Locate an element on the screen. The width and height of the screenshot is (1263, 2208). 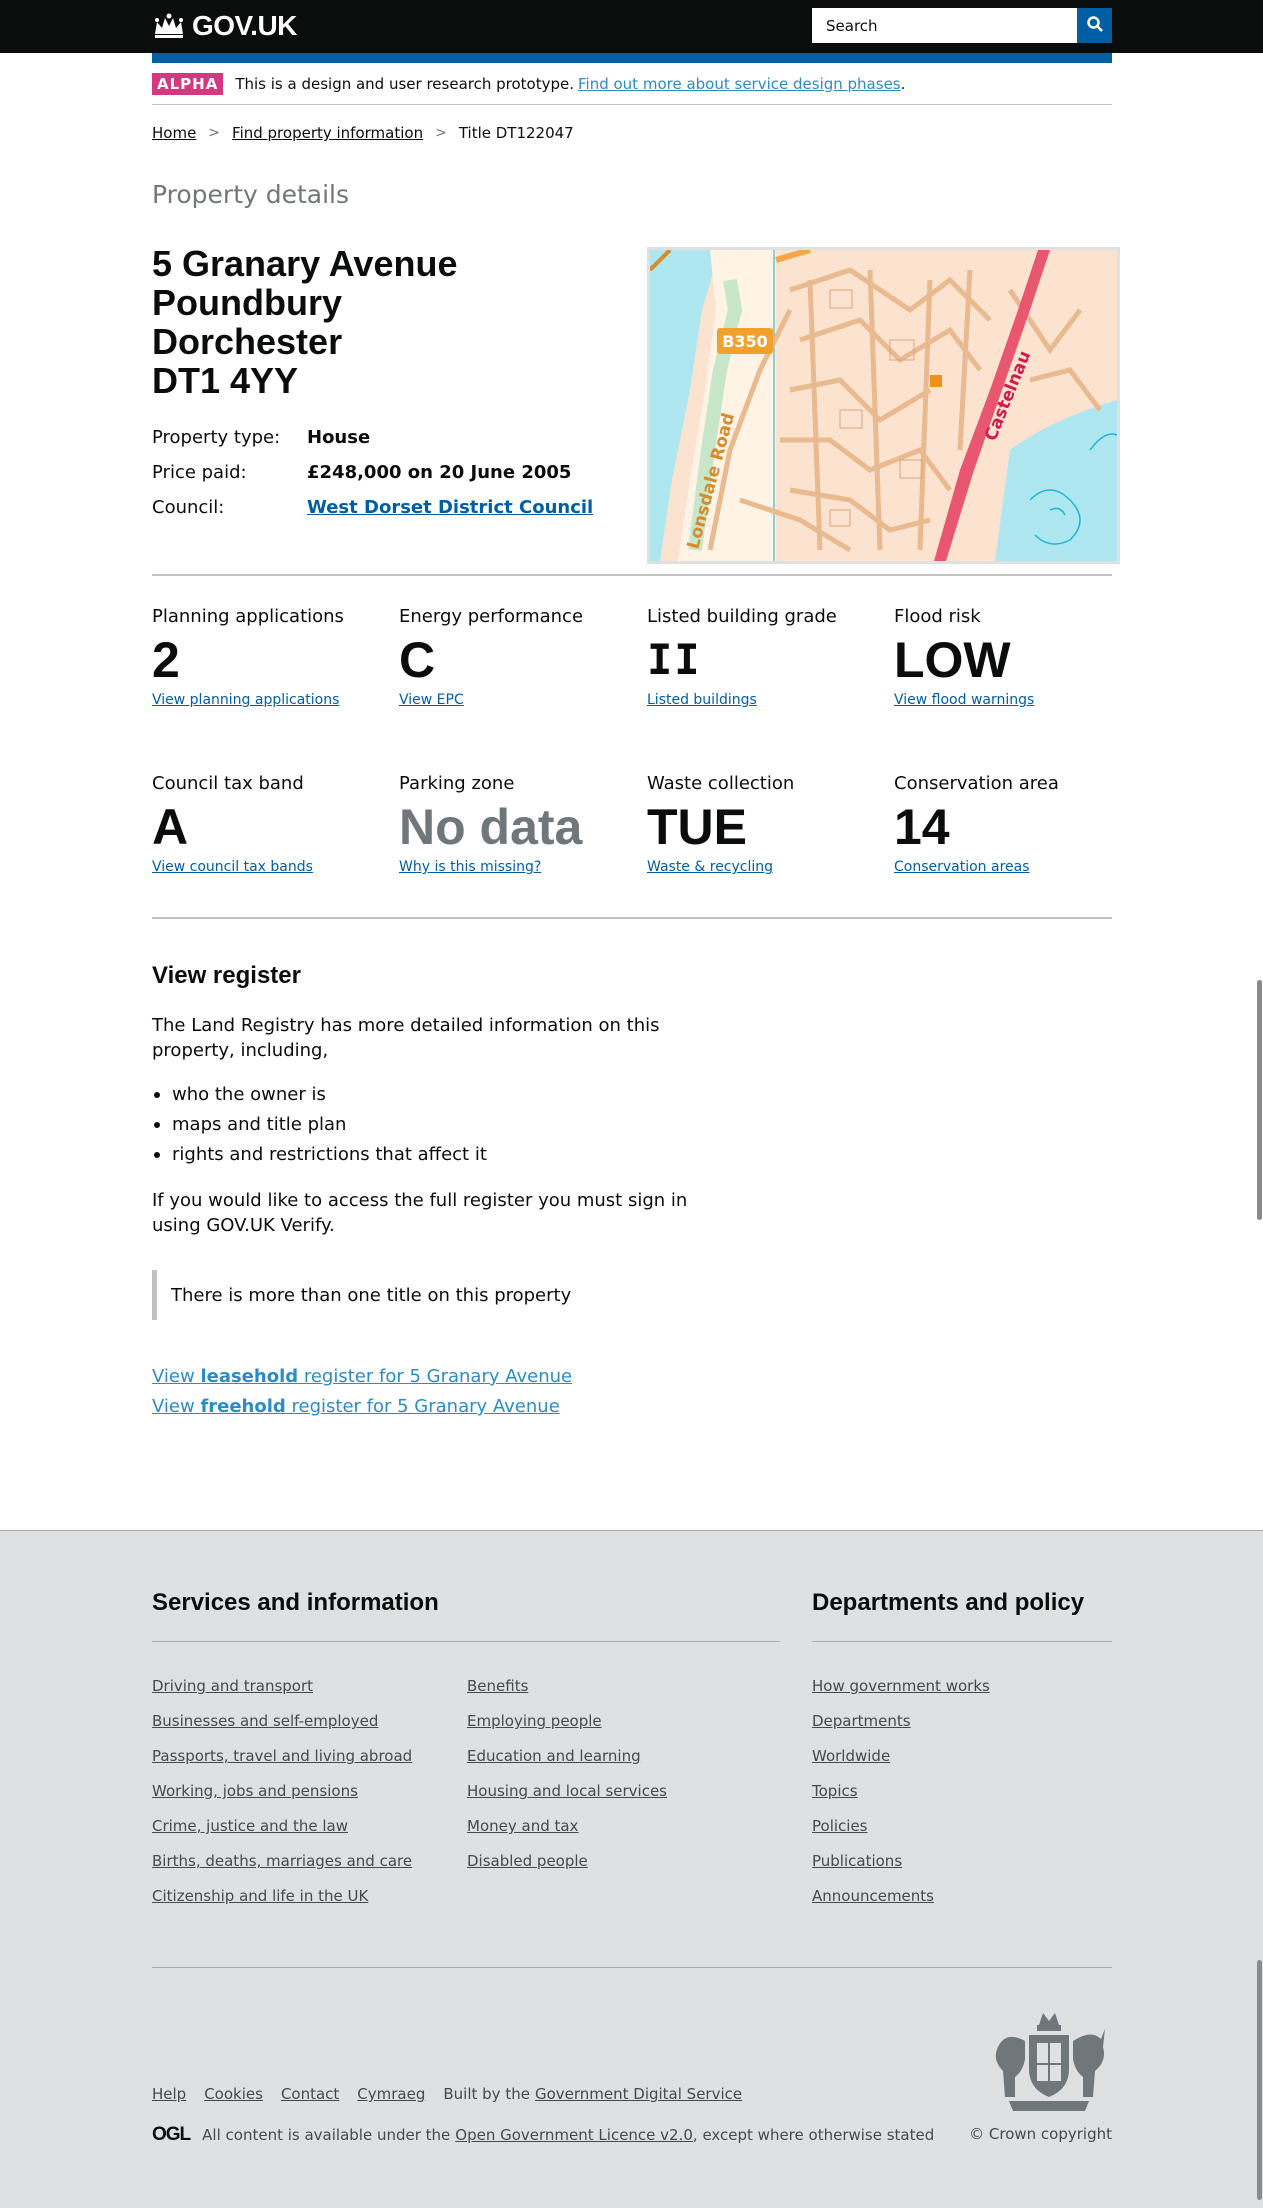
gds-link: Government Digital Service is located at coordinates (638, 2094).